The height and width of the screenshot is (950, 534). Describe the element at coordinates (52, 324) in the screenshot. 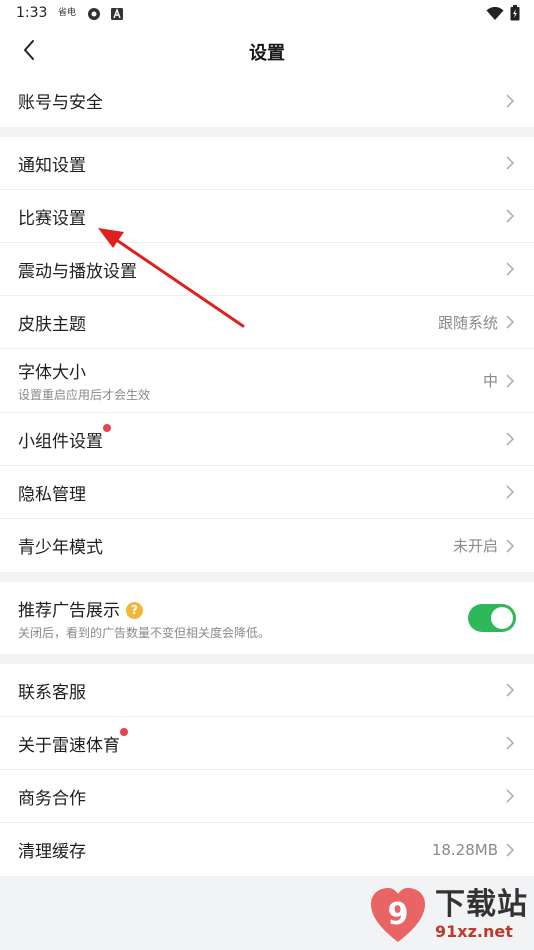

I see `settings-item-label: 皮肤主题` at that location.